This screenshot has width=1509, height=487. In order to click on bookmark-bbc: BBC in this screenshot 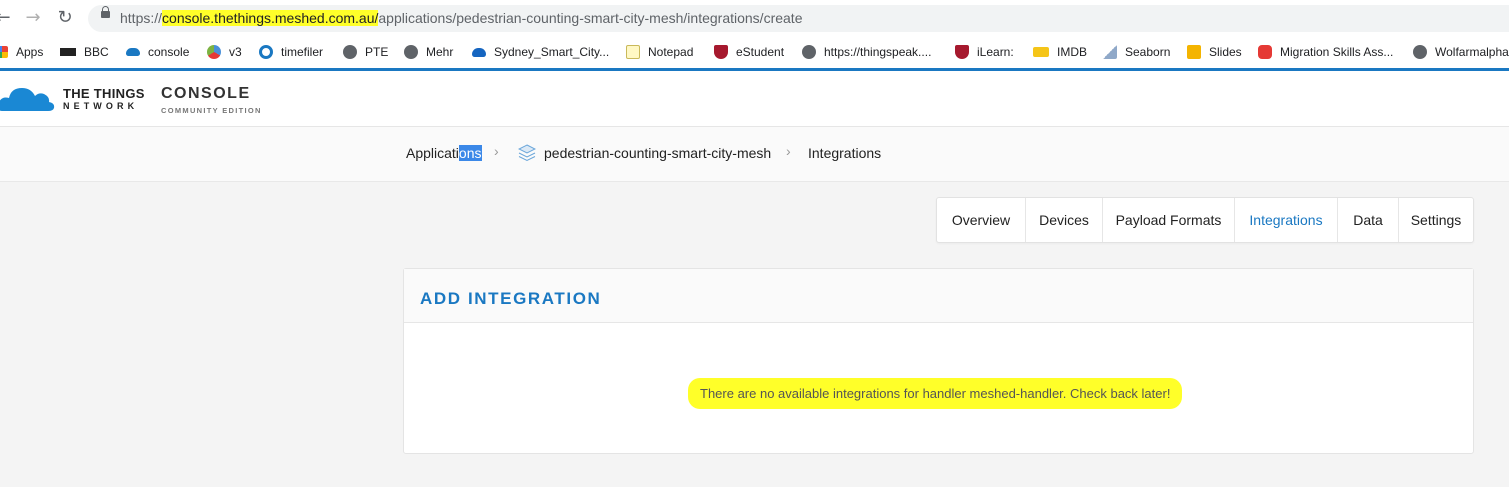, I will do `click(84, 52)`.